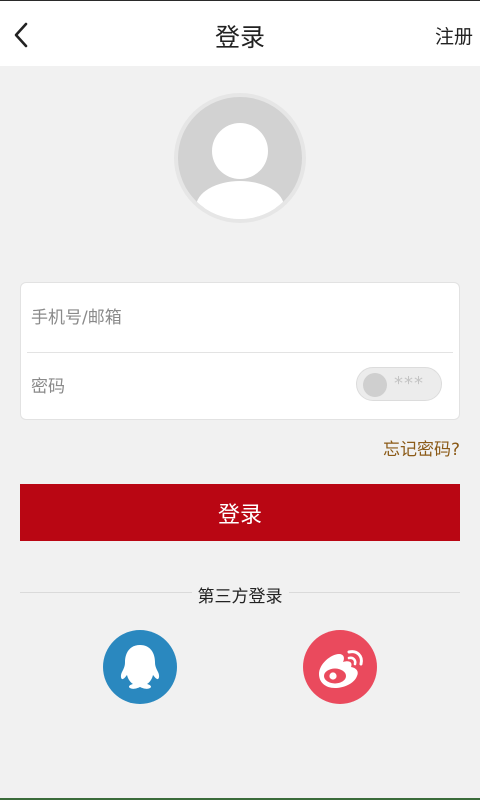  I want to click on page-title: 登录, so click(239, 37).